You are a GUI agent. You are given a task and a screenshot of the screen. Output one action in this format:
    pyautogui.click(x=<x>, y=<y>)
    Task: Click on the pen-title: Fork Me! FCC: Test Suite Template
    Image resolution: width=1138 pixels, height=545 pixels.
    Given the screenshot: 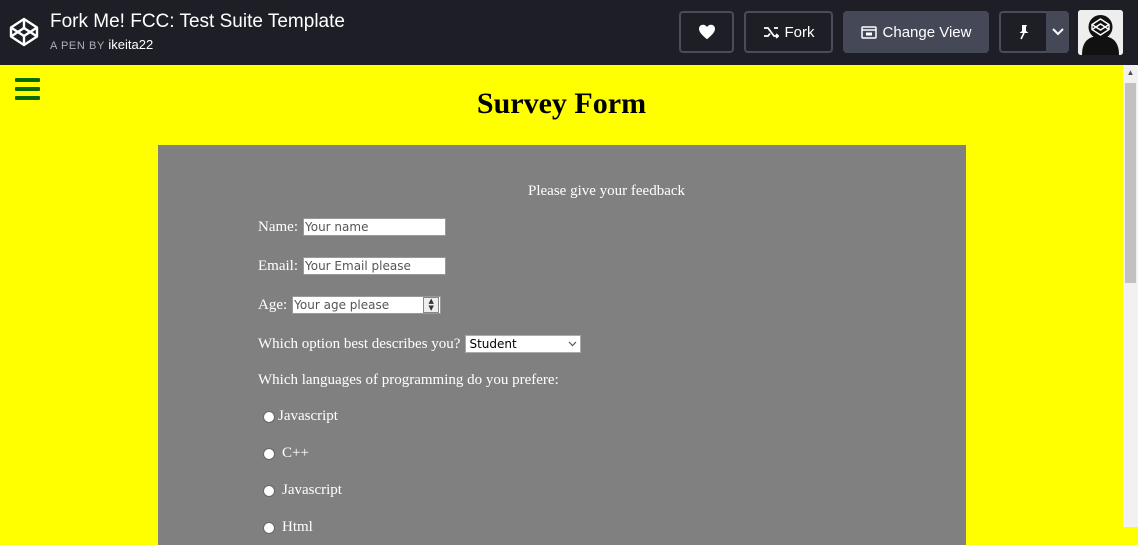 What is the action you would take?
    pyautogui.click(x=197, y=22)
    